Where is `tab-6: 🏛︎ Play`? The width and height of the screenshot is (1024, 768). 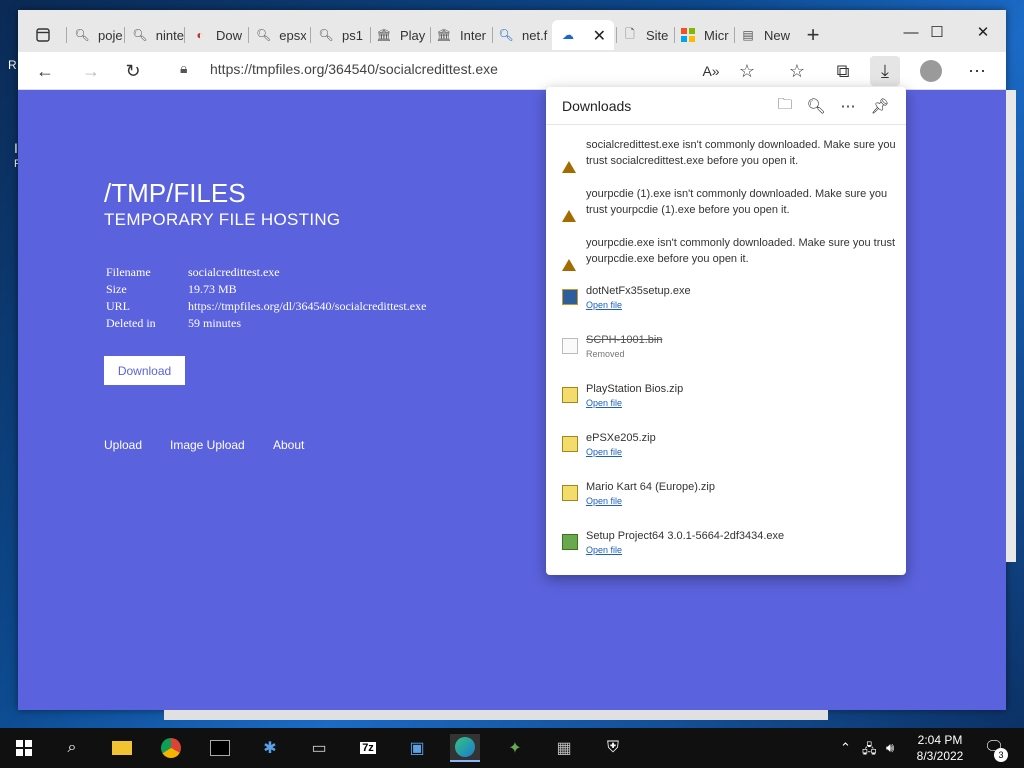
tab-6: 🏛︎ Play is located at coordinates (400, 35).